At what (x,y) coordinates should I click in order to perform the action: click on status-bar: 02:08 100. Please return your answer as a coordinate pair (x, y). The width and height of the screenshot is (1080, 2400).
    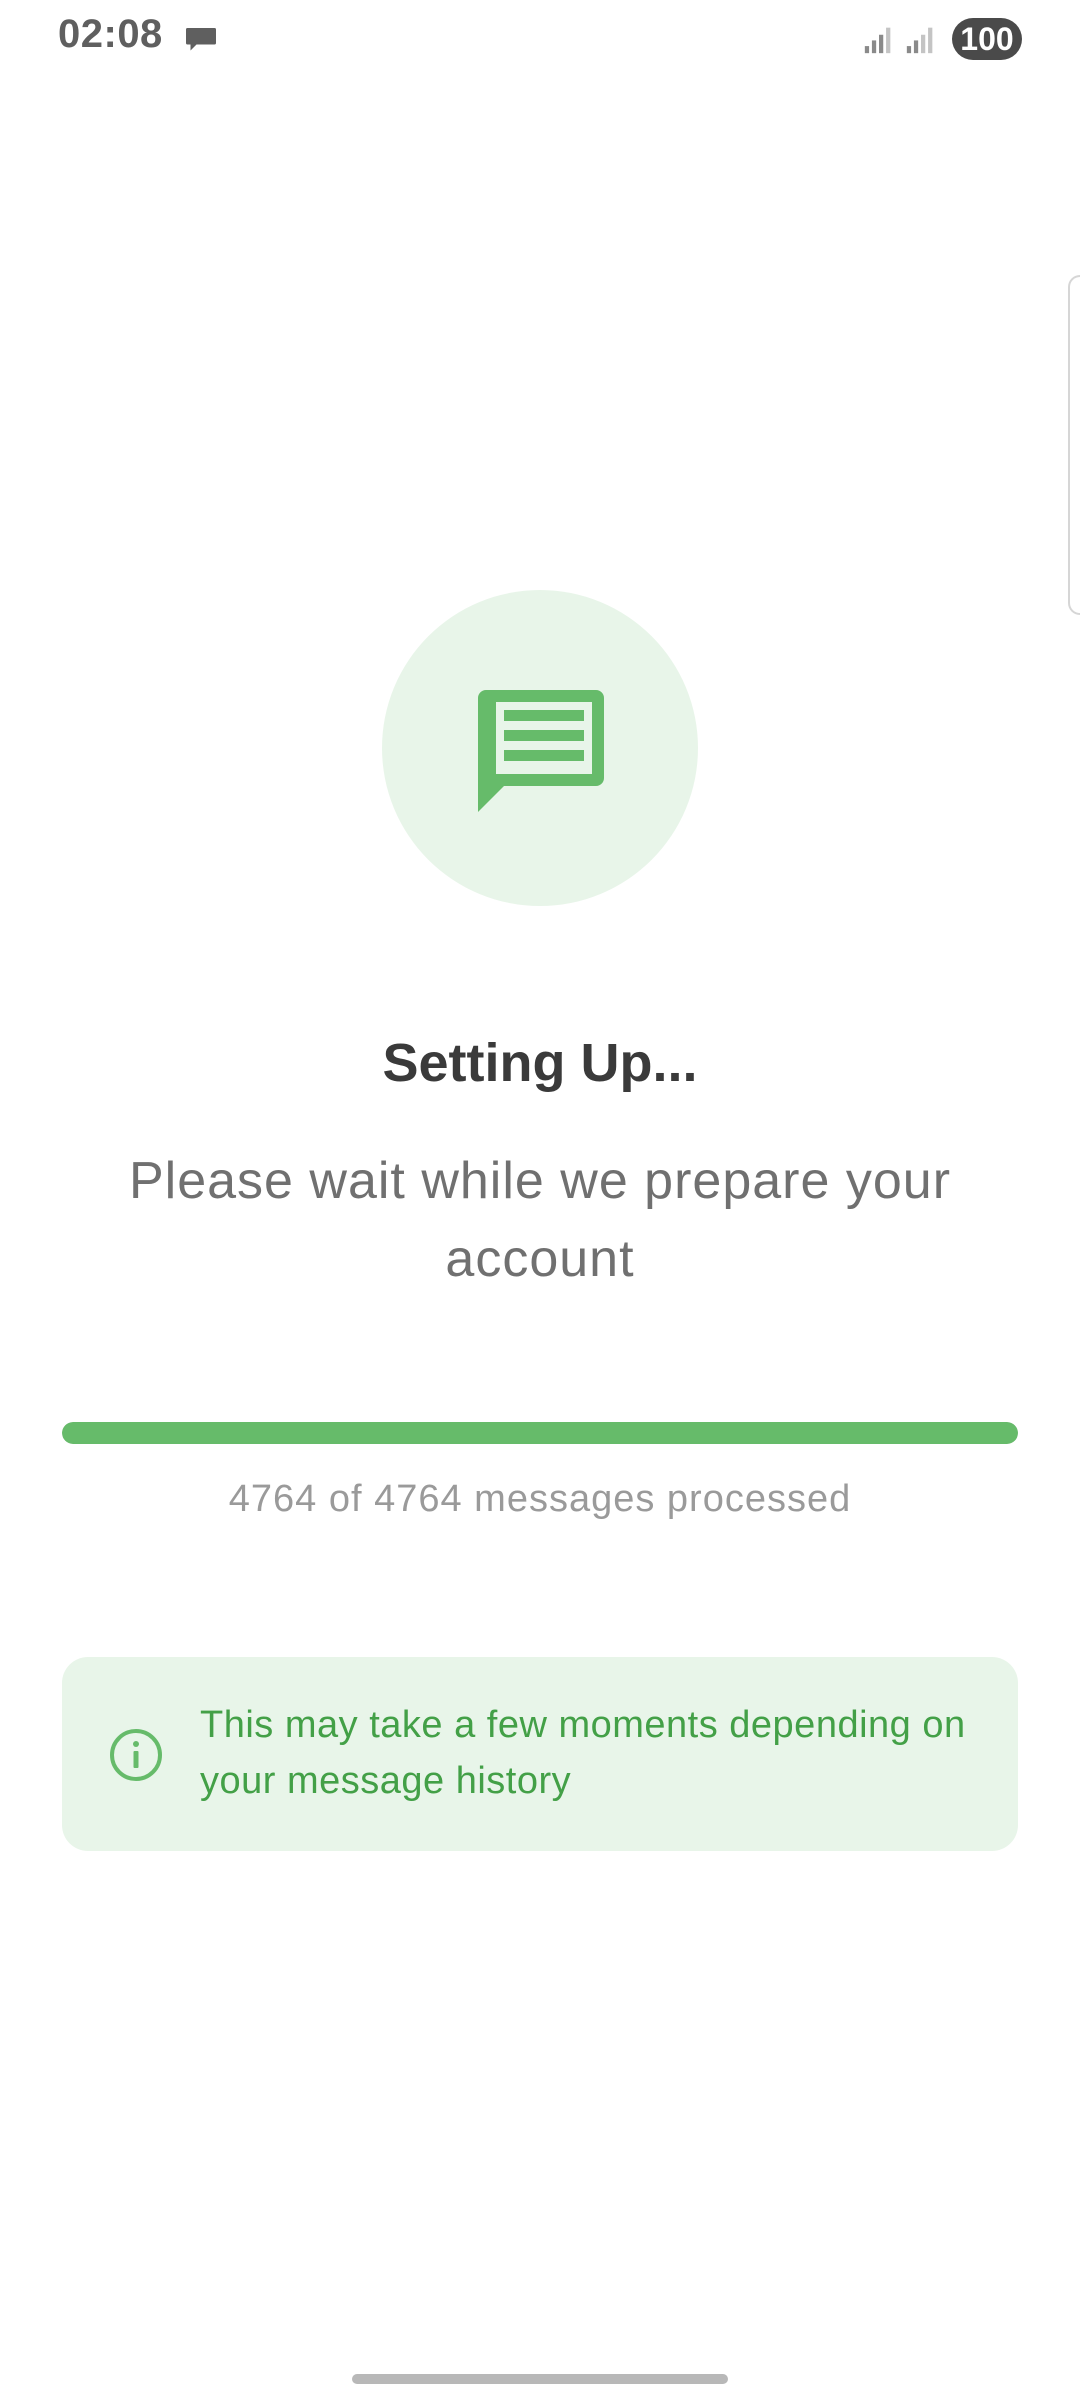
    Looking at the image, I should click on (540, 40).